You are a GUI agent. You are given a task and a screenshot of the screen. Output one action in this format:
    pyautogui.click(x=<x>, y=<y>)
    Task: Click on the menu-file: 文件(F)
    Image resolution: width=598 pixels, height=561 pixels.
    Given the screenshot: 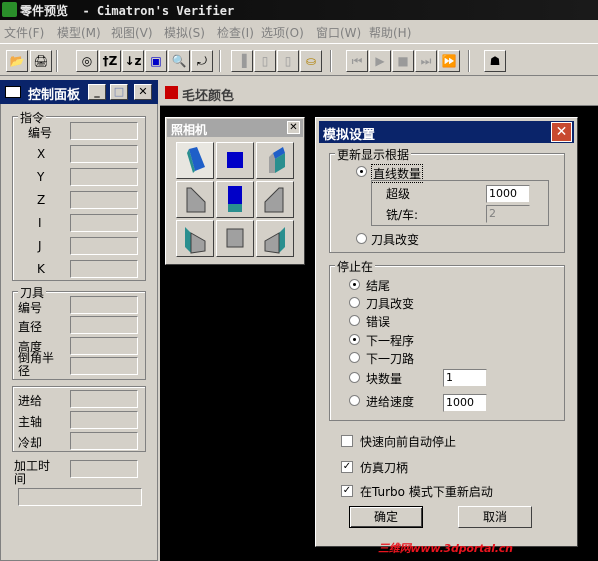 What is the action you would take?
    pyautogui.click(x=24, y=32)
    